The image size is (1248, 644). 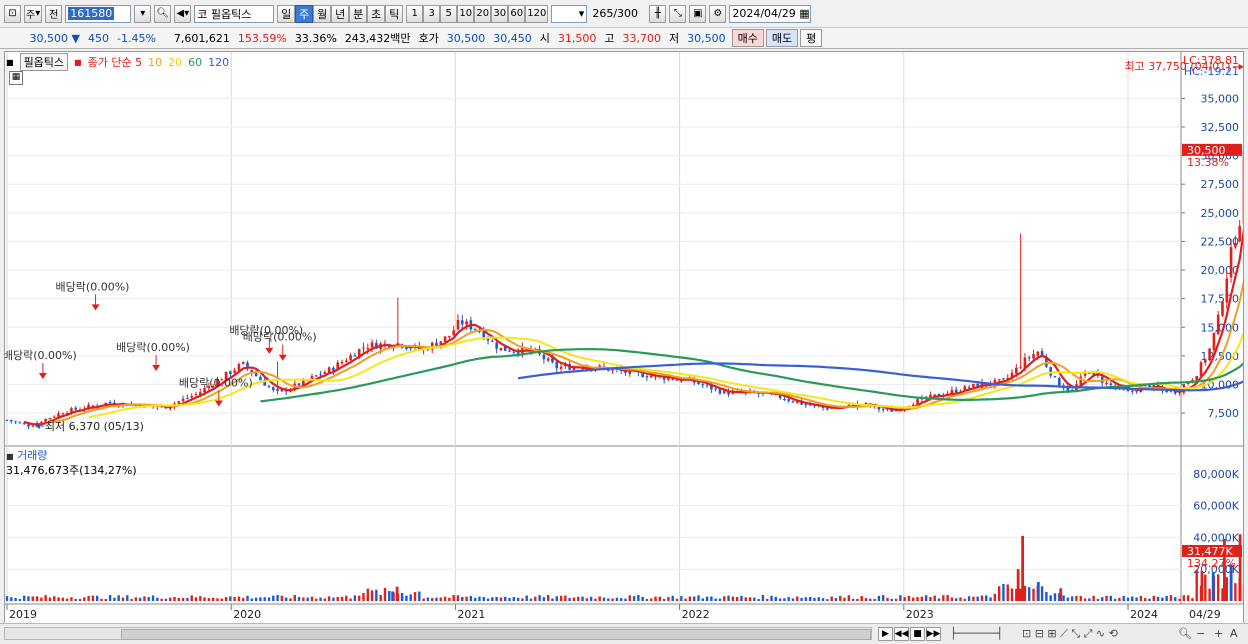 What do you see at coordinates (976, 633) in the screenshot?
I see `zoom-slider: ├──────┤` at bounding box center [976, 633].